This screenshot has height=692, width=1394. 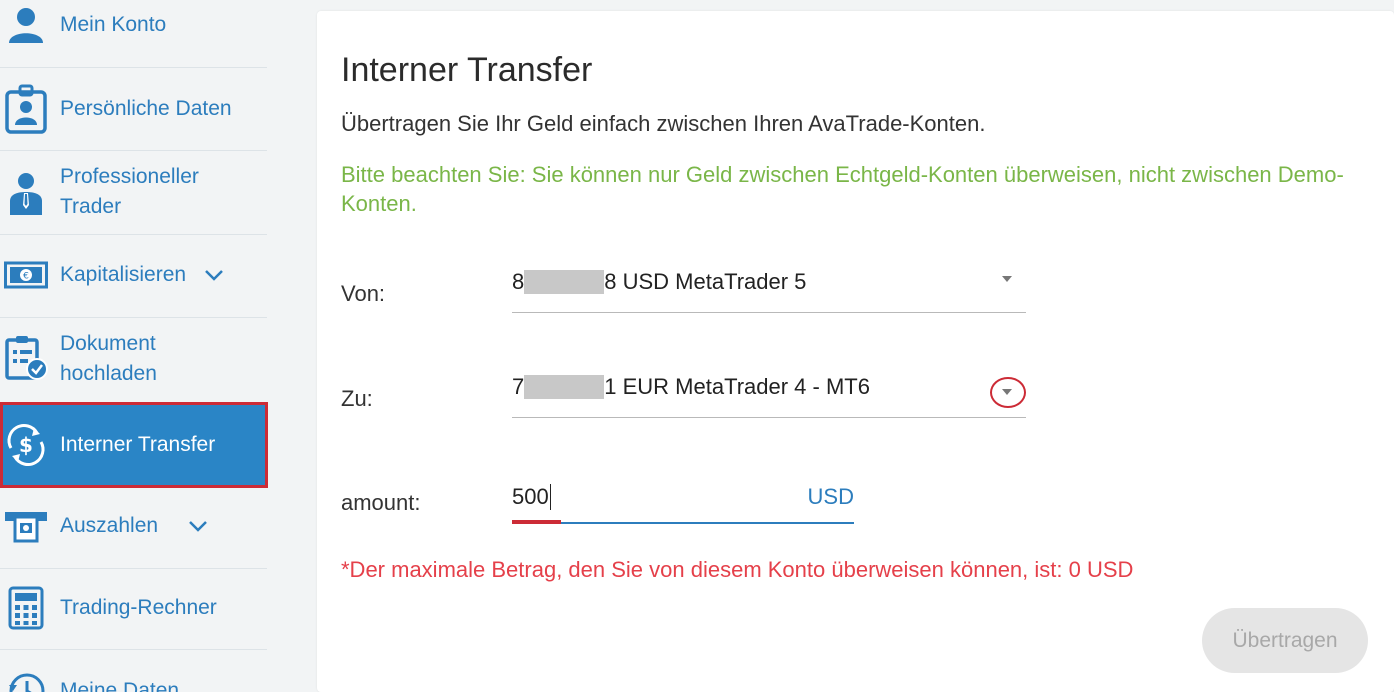 I want to click on sidebar-item-label-wrap: Auszahlen, so click(x=134, y=526).